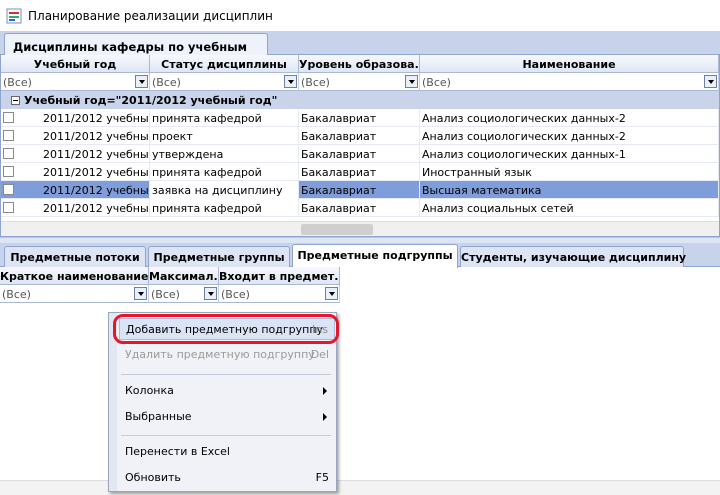 This screenshot has height=495, width=720. What do you see at coordinates (320, 329) in the screenshot?
I see `menu-item-shortcut: Ins` at bounding box center [320, 329].